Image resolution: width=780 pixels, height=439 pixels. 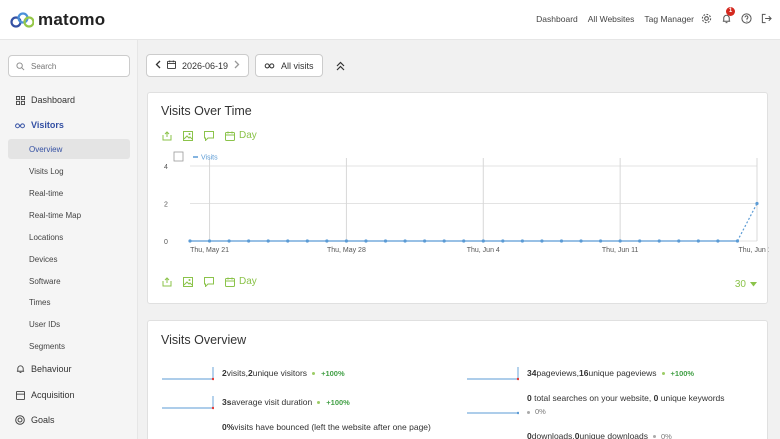 What do you see at coordinates (730, 11) in the screenshot?
I see `notification-badge: 1` at bounding box center [730, 11].